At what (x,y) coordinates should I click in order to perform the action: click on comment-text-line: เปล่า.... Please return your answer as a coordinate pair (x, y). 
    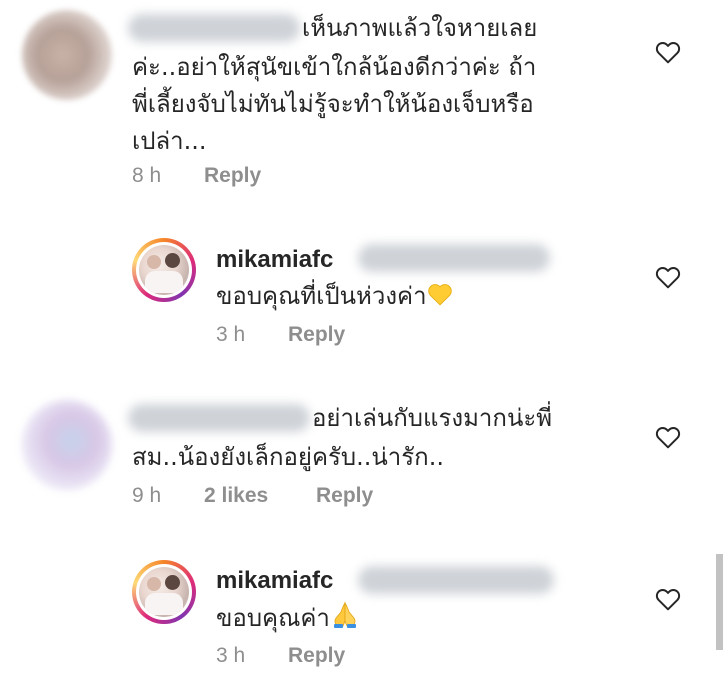
    Looking at the image, I should click on (169, 141).